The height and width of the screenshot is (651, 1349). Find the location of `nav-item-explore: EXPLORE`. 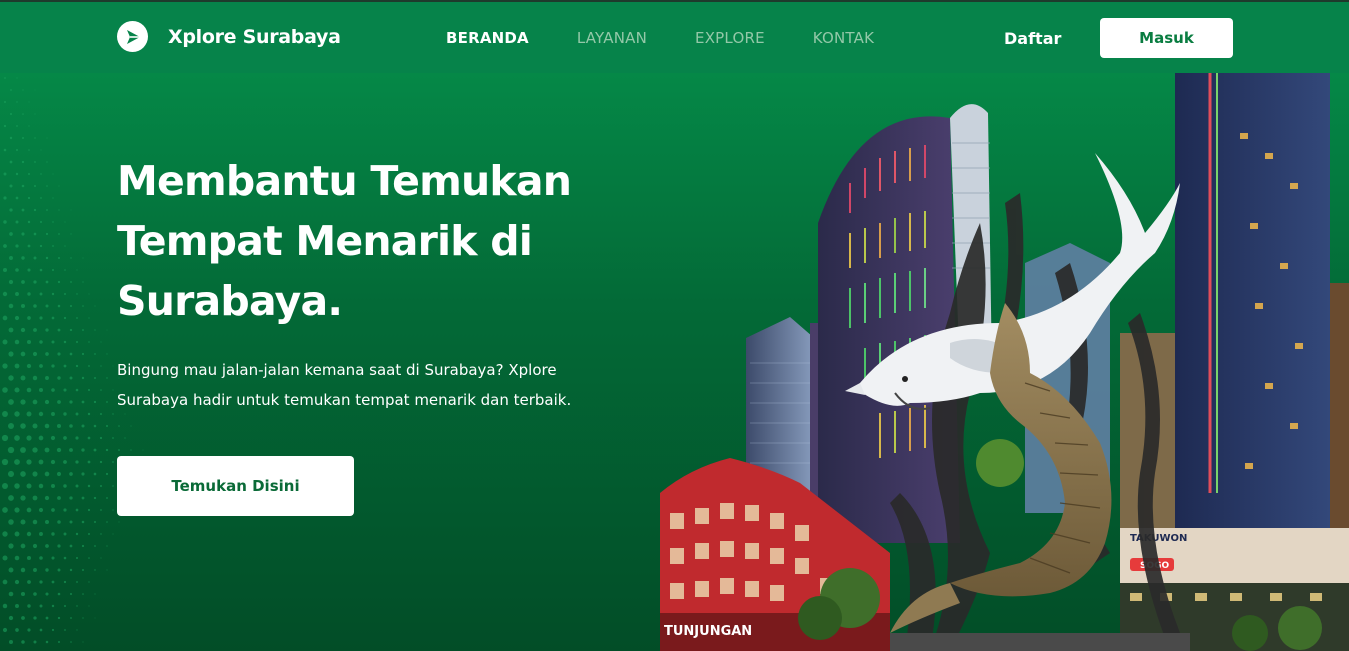

nav-item-explore: EXPLORE is located at coordinates (730, 38).